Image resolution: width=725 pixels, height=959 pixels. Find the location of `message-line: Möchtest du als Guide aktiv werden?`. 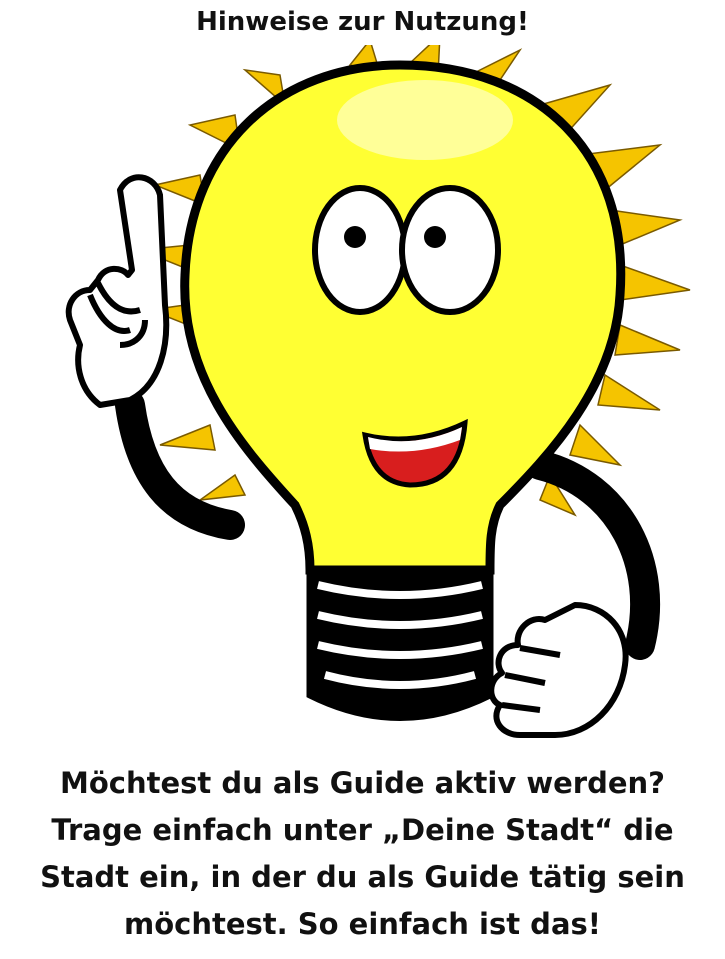

message-line: Möchtest du als Guide aktiv werden? is located at coordinates (362, 783).